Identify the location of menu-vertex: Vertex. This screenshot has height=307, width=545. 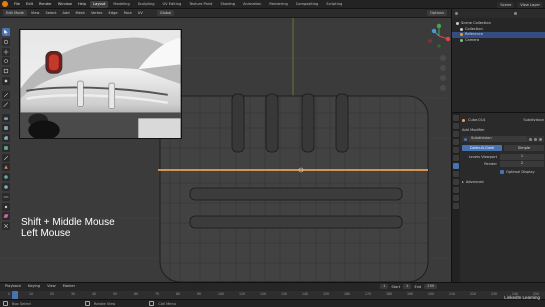
(97, 13).